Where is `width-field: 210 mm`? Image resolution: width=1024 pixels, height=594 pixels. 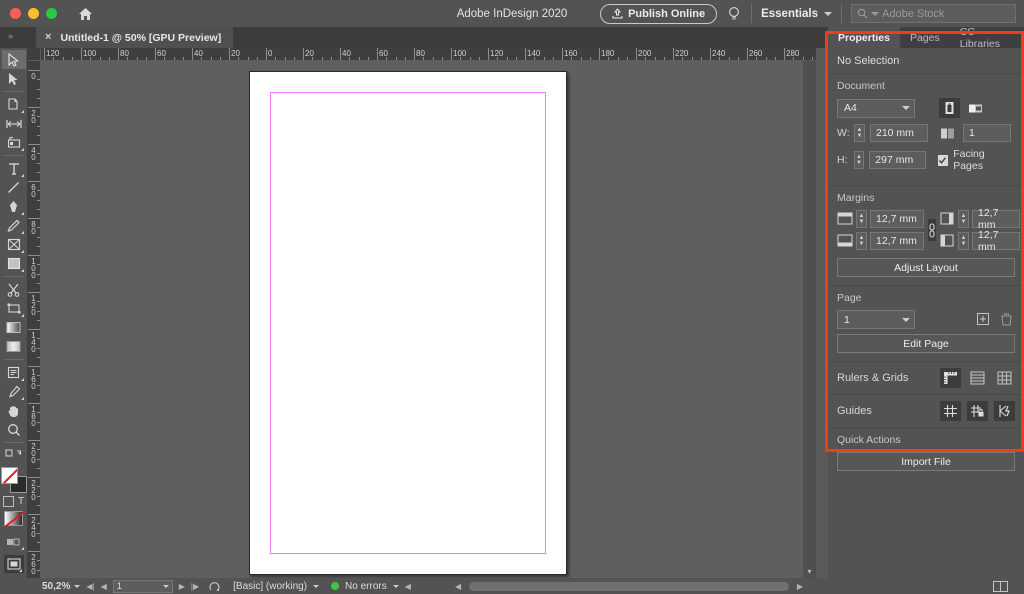 width-field: 210 mm is located at coordinates (899, 133).